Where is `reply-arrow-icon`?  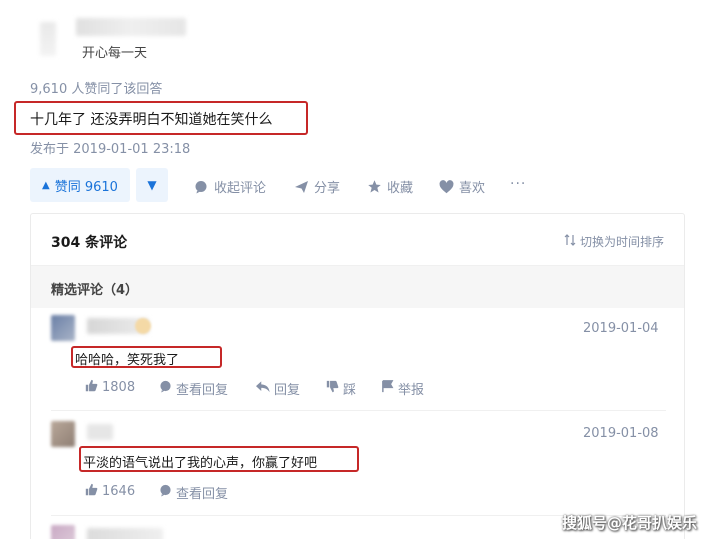
reply-arrow-icon is located at coordinates (263, 388).